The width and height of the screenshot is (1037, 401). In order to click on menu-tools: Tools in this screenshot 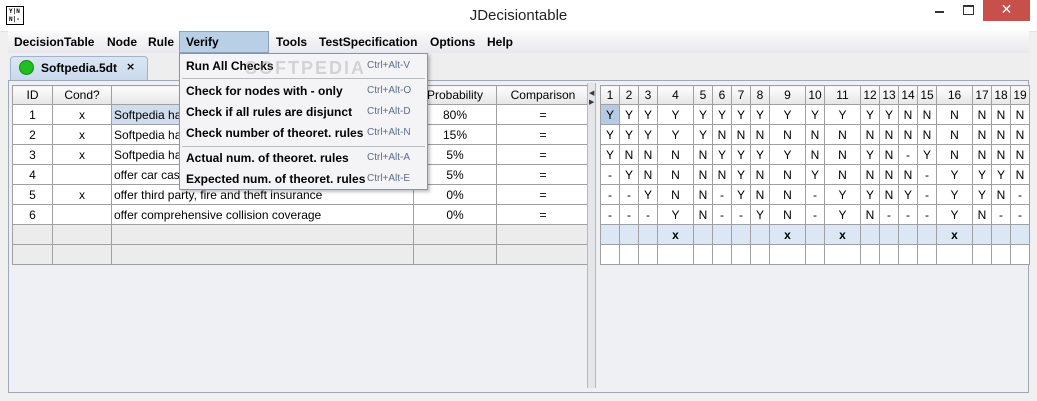, I will do `click(291, 42)`.